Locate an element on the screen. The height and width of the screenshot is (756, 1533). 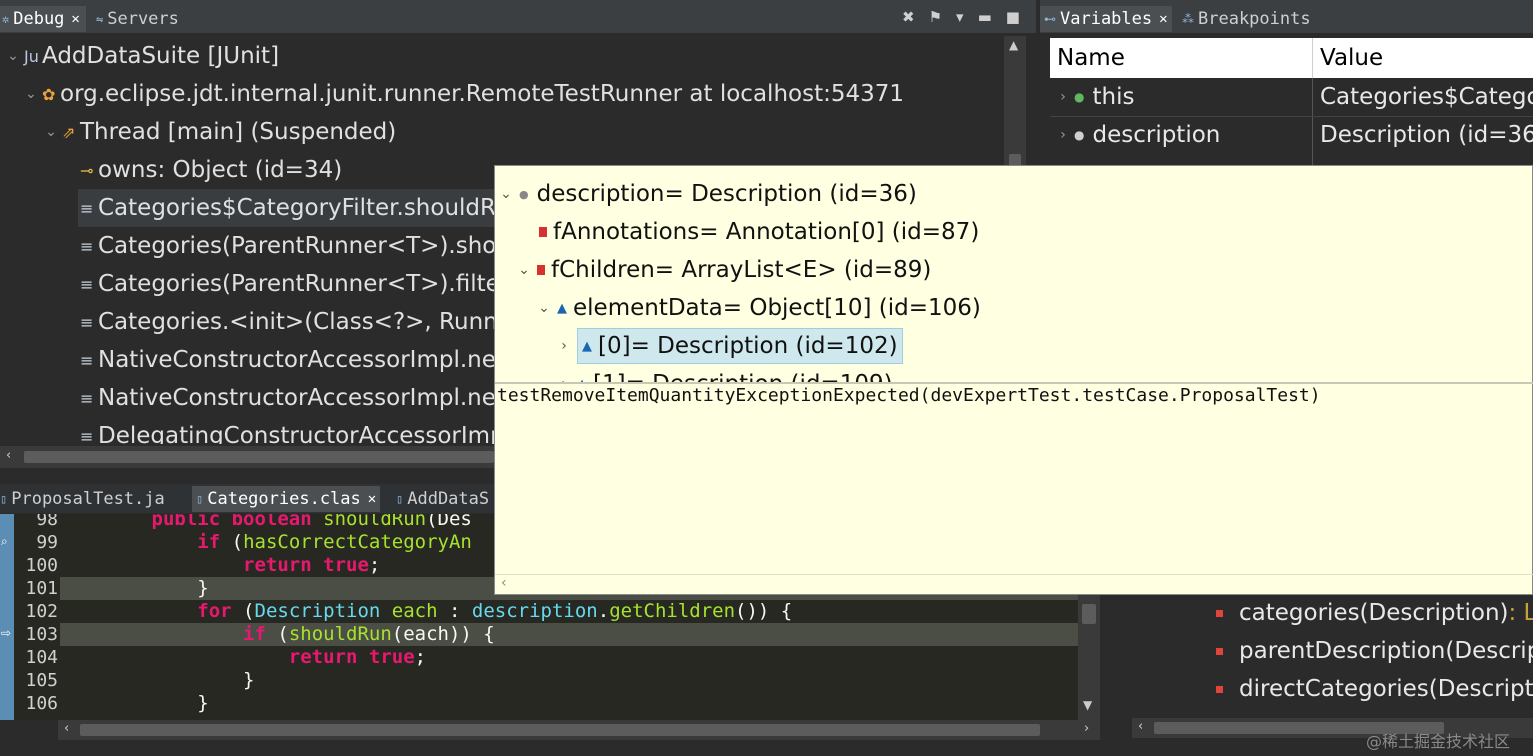
scroll-right-icon: › is located at coordinates (1086, 728).